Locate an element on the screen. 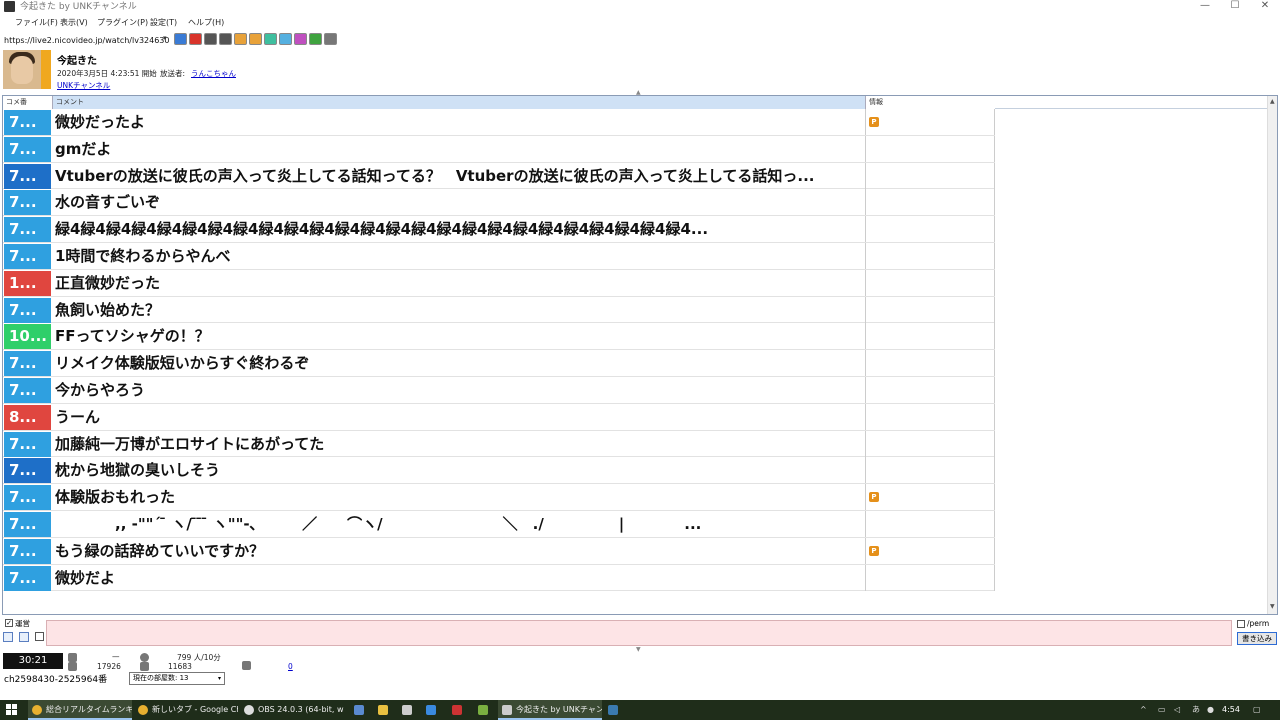 Image resolution: width=1280 pixels, height=720 pixels. maximize-button: ☐ is located at coordinates (1235, 7).